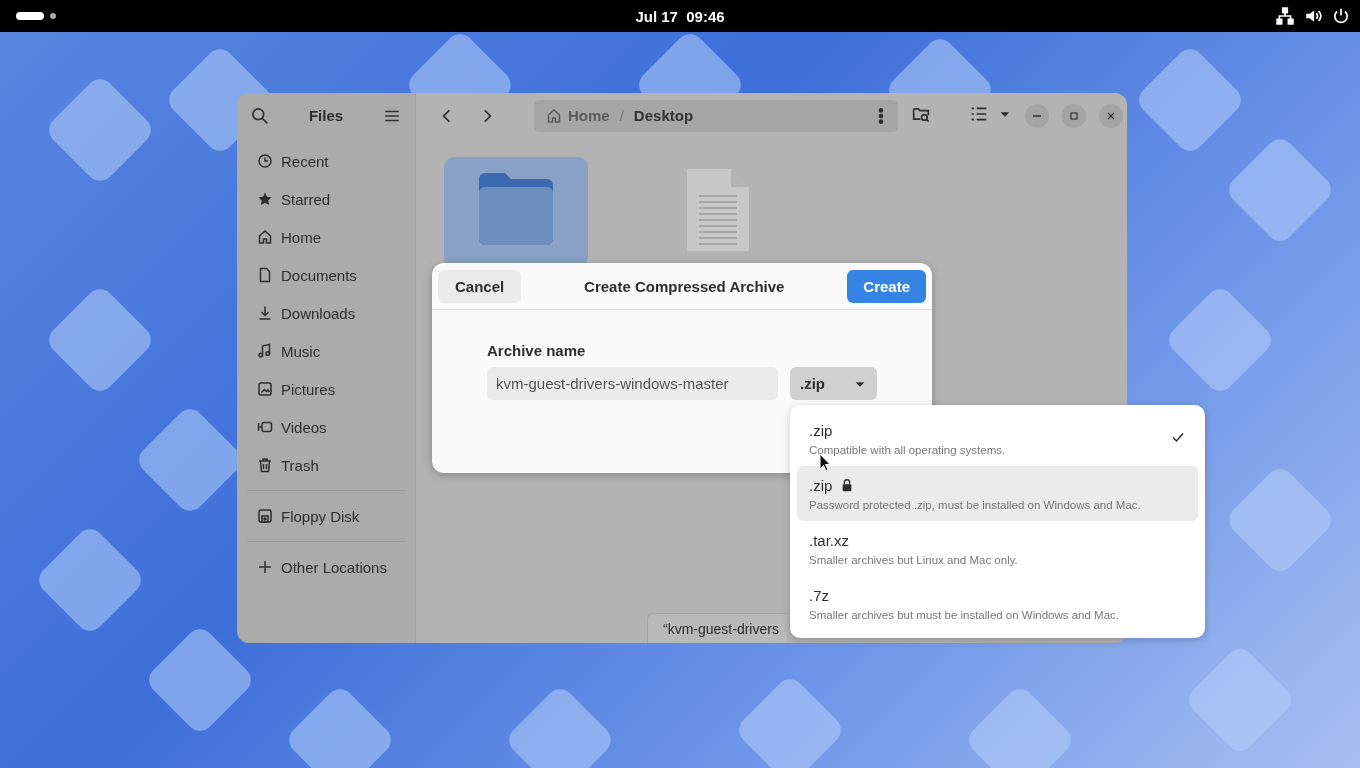  What do you see at coordinates (326, 115) in the screenshot?
I see `app-title: Files` at bounding box center [326, 115].